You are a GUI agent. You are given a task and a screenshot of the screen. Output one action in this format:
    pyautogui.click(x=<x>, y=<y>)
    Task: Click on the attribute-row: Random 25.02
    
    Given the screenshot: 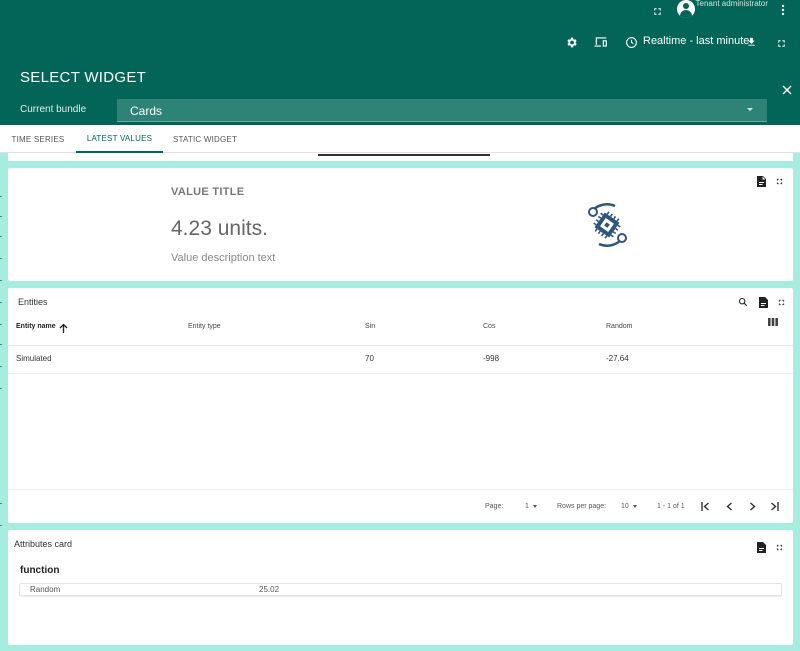 What is the action you would take?
    pyautogui.click(x=400, y=589)
    